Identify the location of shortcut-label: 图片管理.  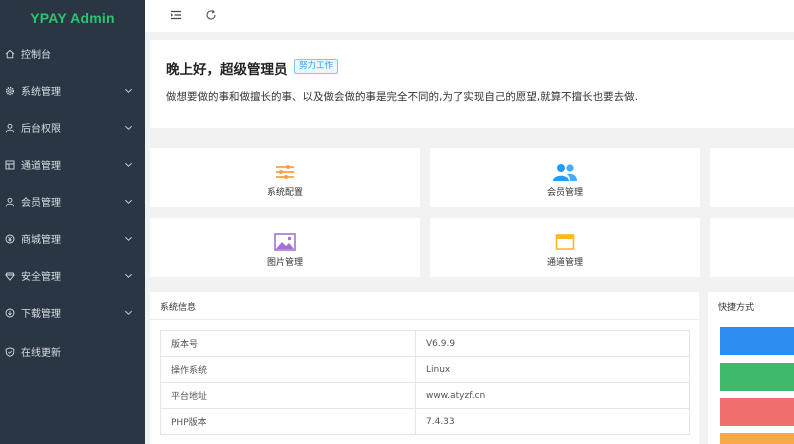
(284, 263).